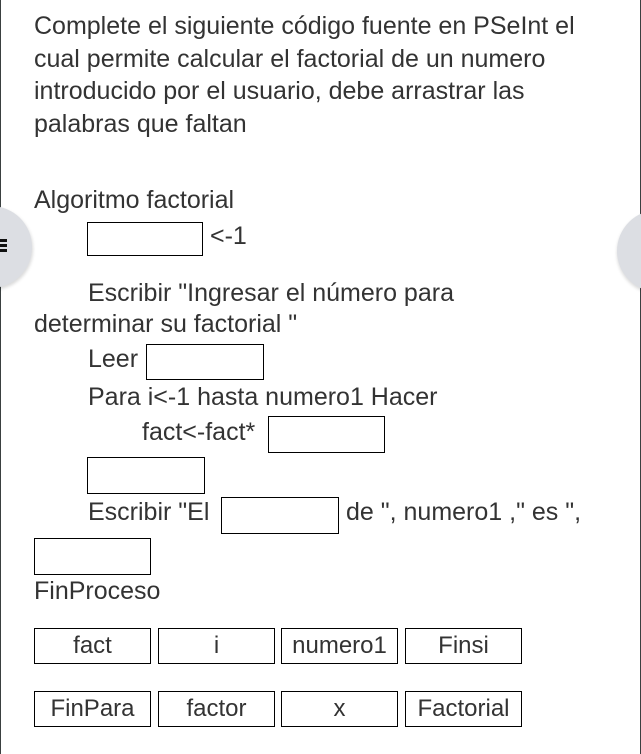 Image resolution: width=641 pixels, height=754 pixels. What do you see at coordinates (113, 359) in the screenshot?
I see `code-line-leer: Leer` at bounding box center [113, 359].